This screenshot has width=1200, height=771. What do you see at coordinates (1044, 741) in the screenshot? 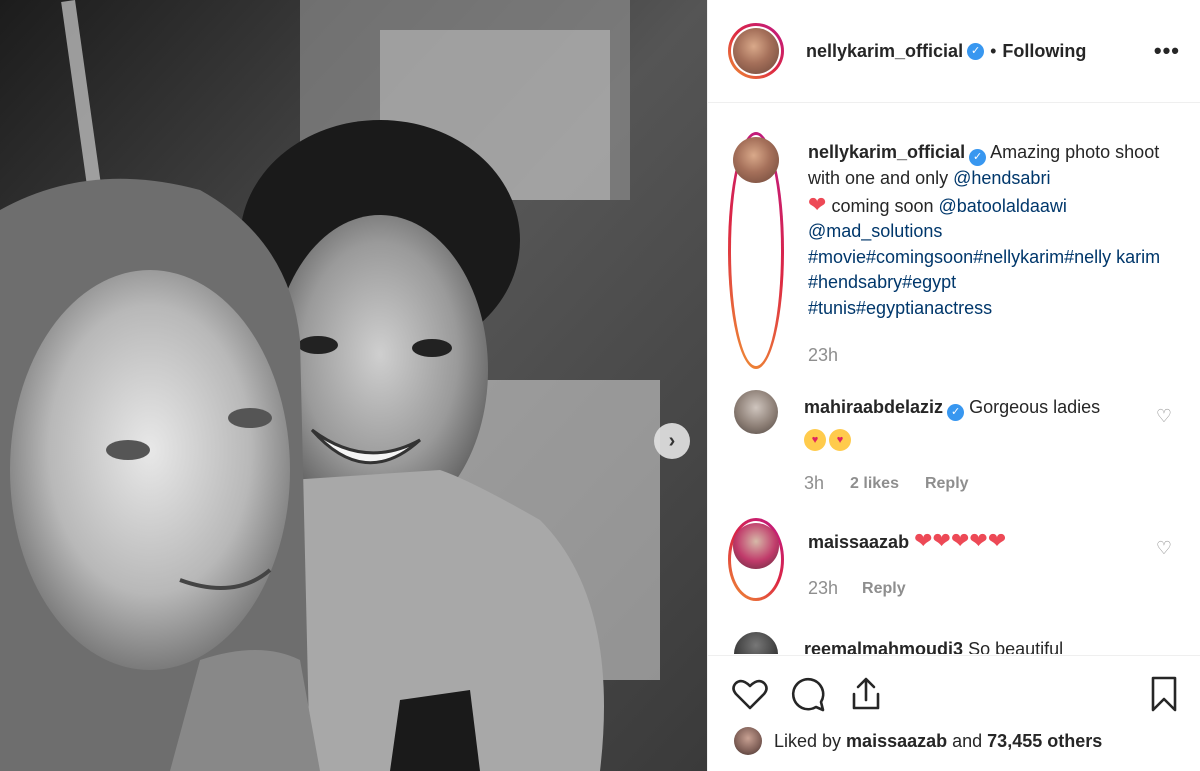
I see `likes-count: 73,455 others` at bounding box center [1044, 741].